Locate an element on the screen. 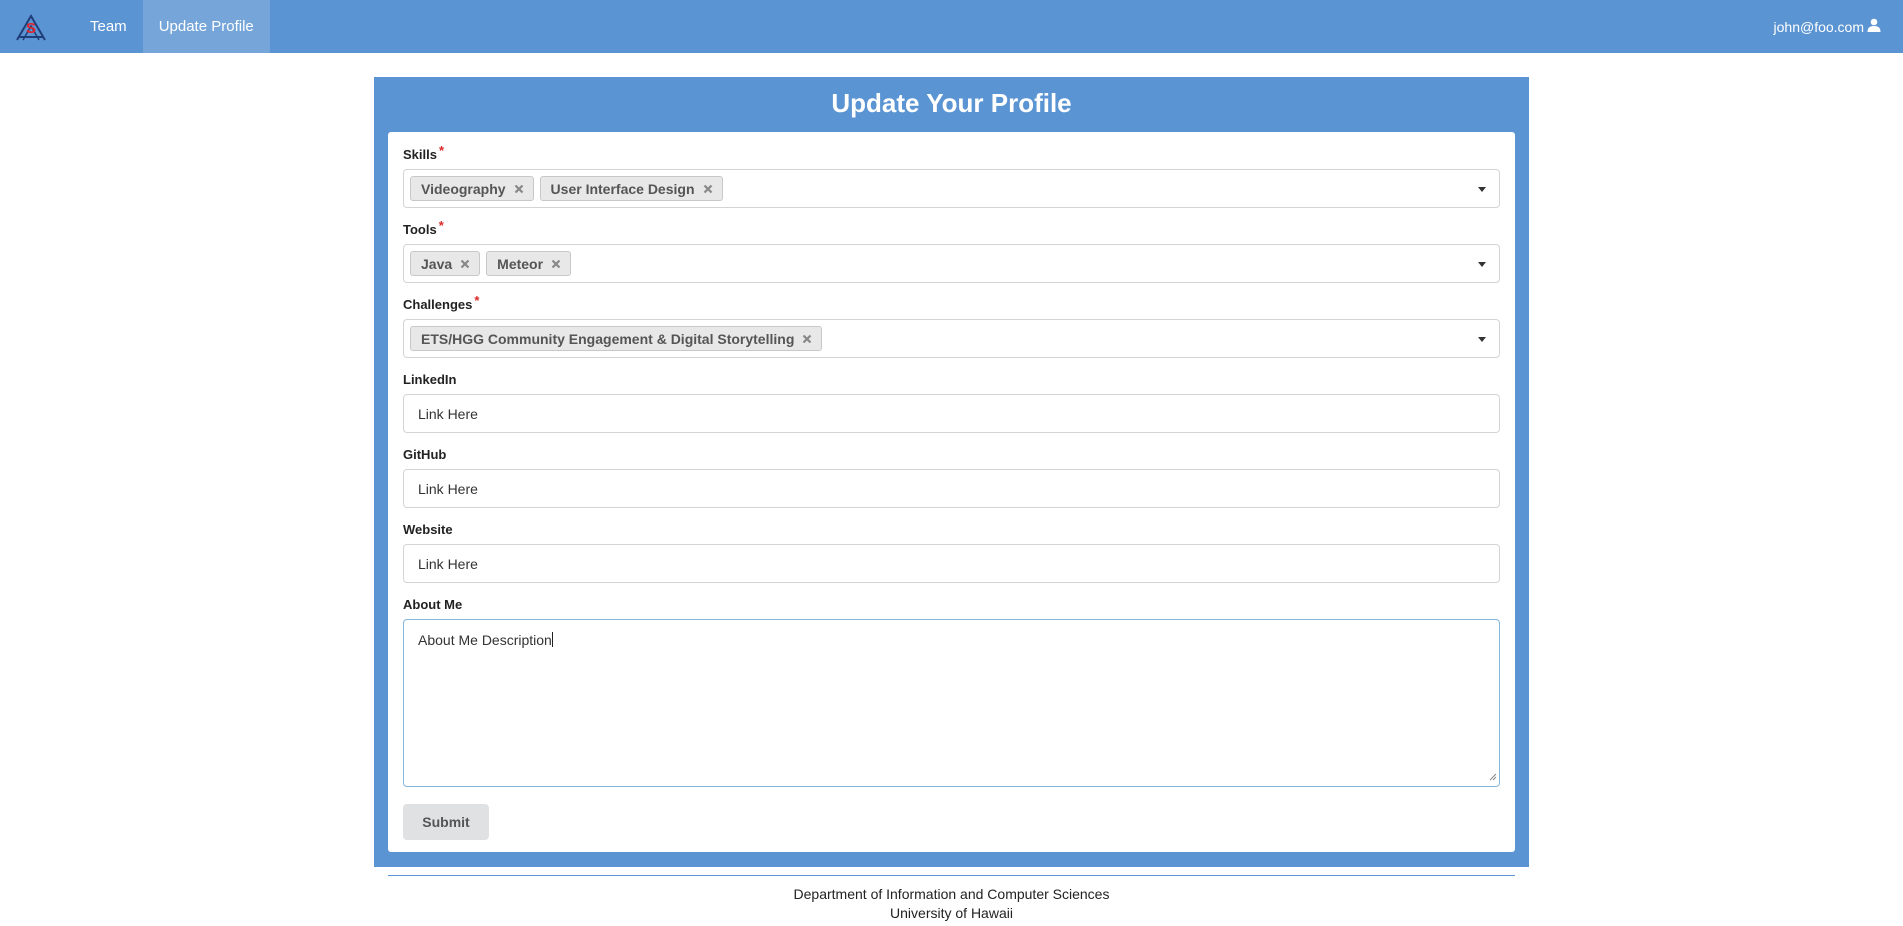 The height and width of the screenshot is (926, 1903). nav-team-label: Team is located at coordinates (108, 26).